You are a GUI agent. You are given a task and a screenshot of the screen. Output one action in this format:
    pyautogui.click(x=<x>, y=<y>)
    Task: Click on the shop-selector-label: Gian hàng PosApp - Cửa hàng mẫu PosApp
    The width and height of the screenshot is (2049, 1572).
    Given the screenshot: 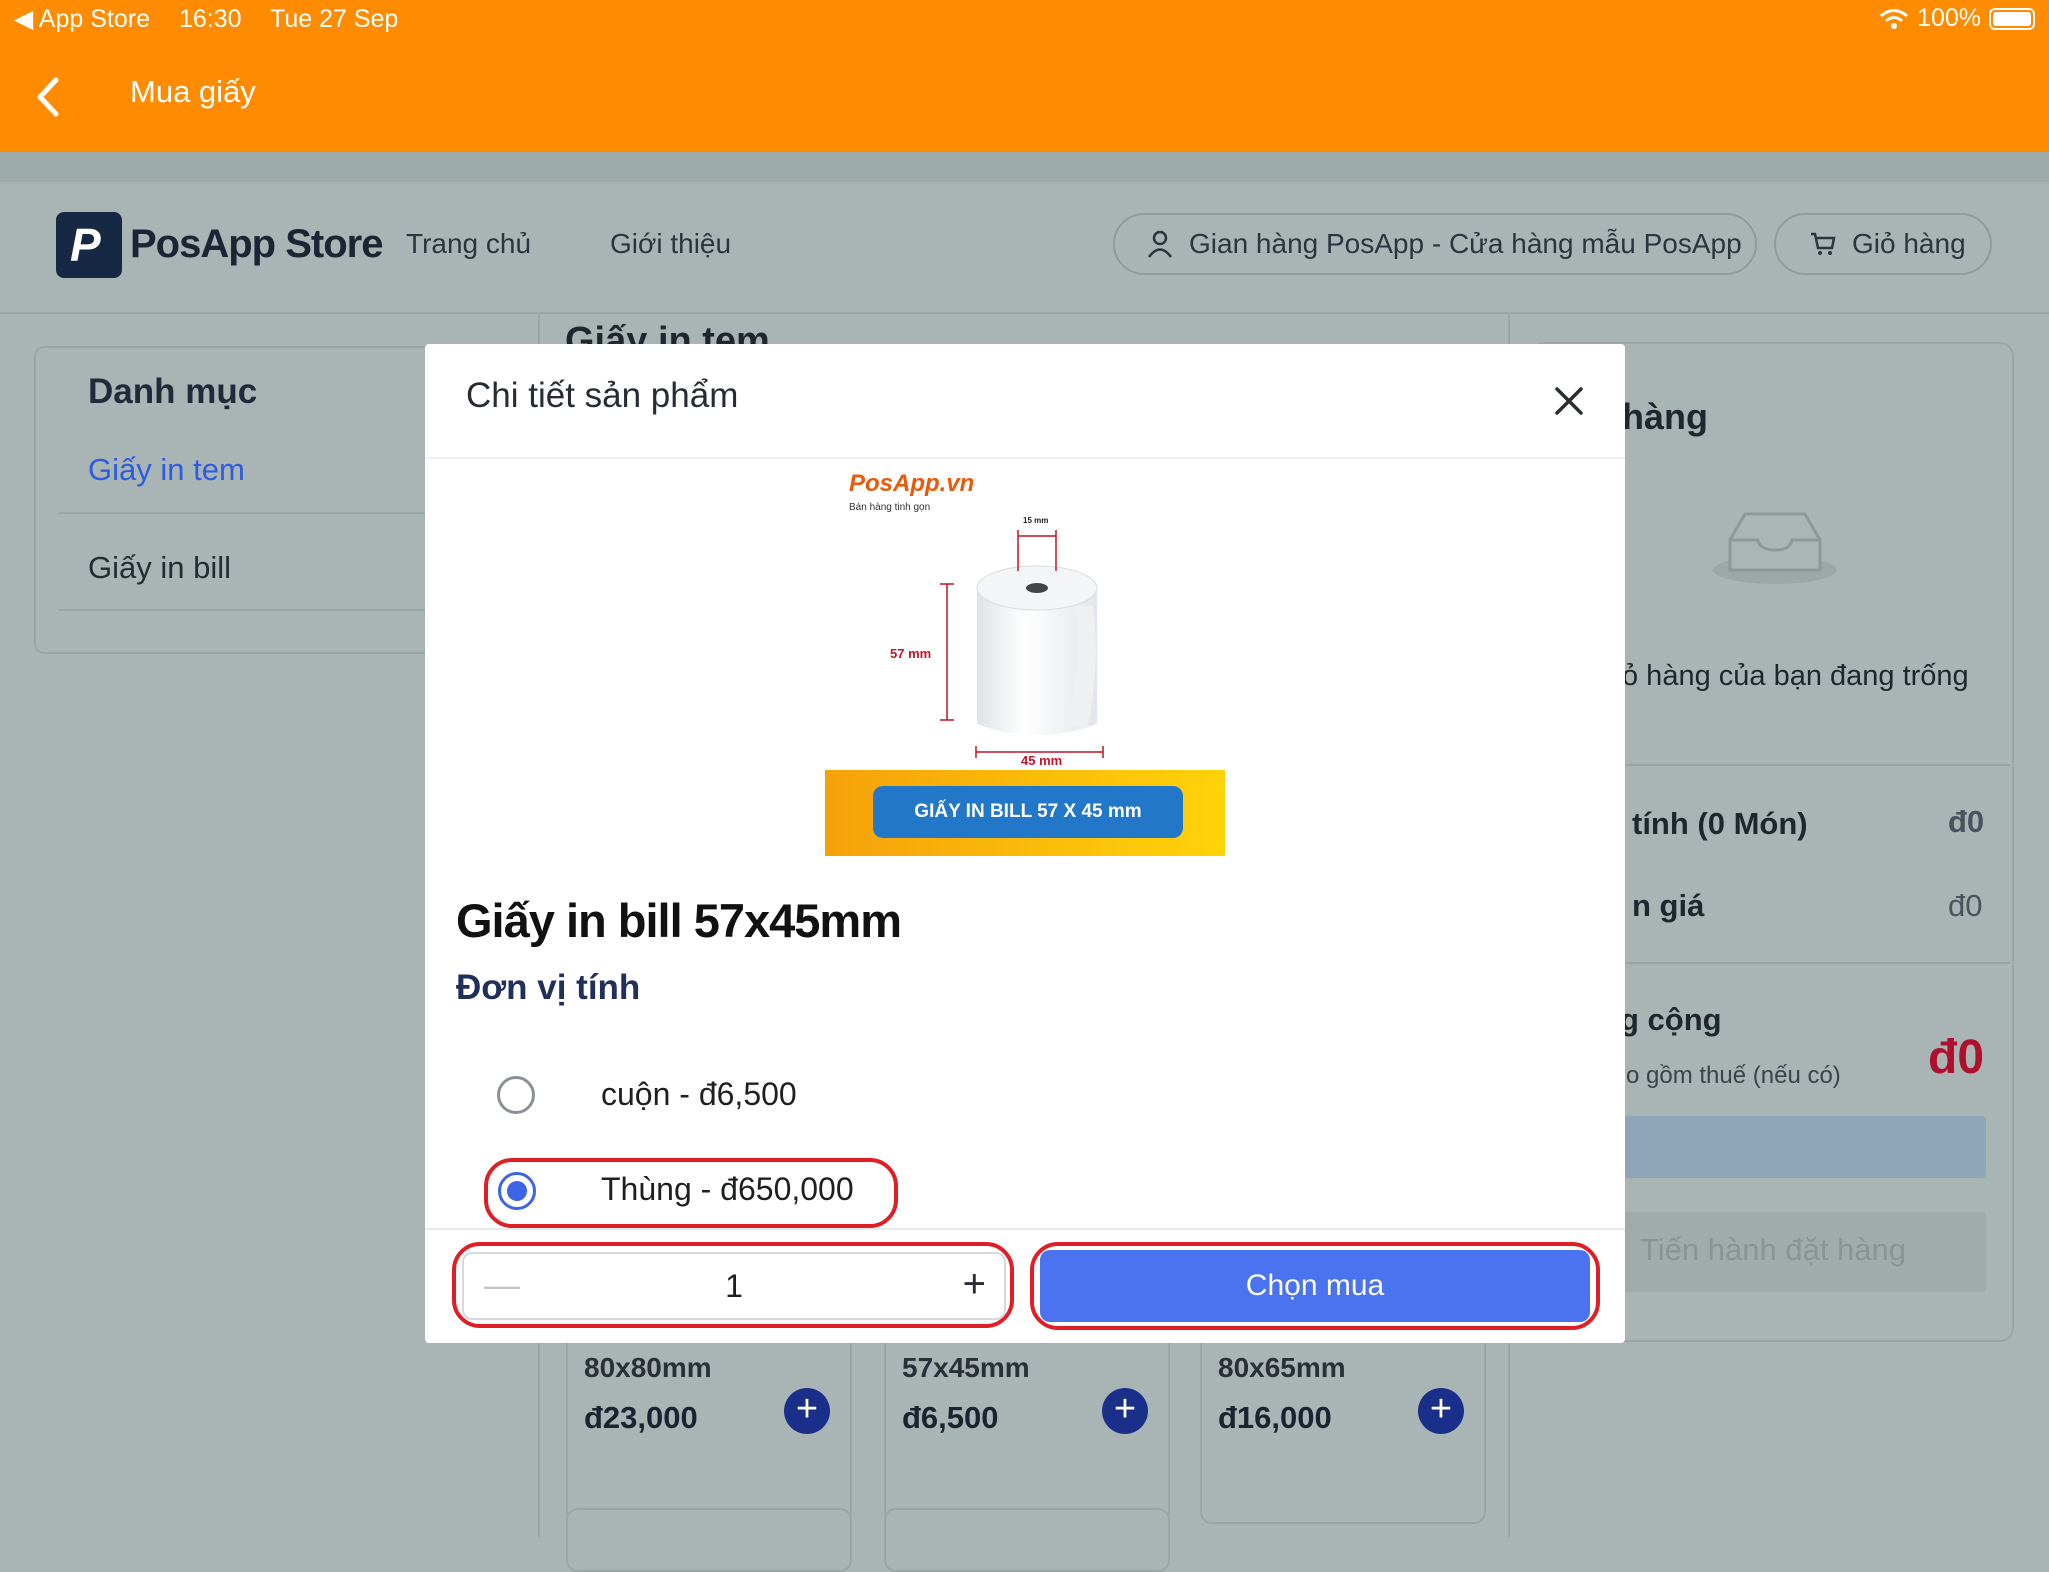 What is the action you would take?
    pyautogui.click(x=1465, y=243)
    